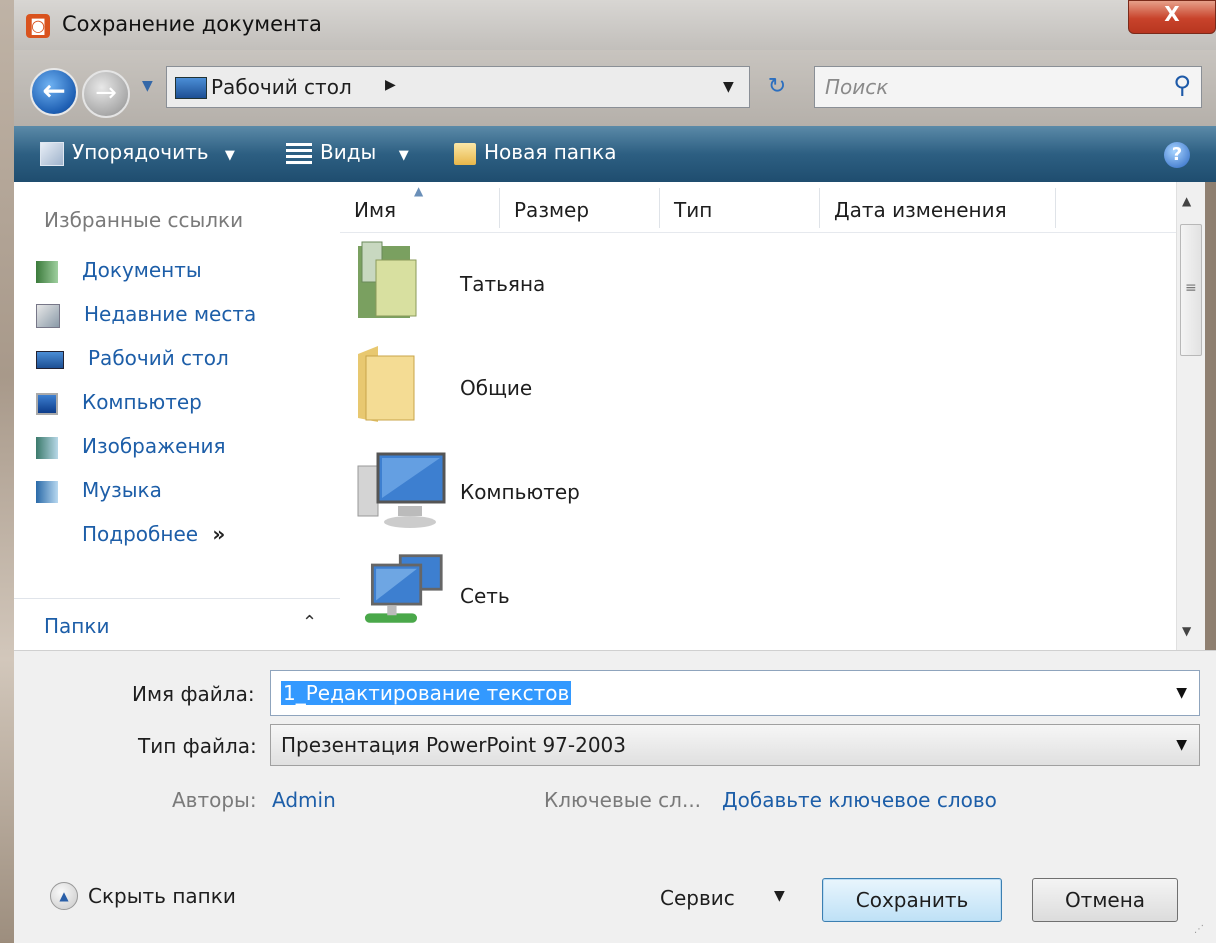 The width and height of the screenshot is (1216, 943). Describe the element at coordinates (54, 92) in the screenshot. I see `back-button: ←` at that location.